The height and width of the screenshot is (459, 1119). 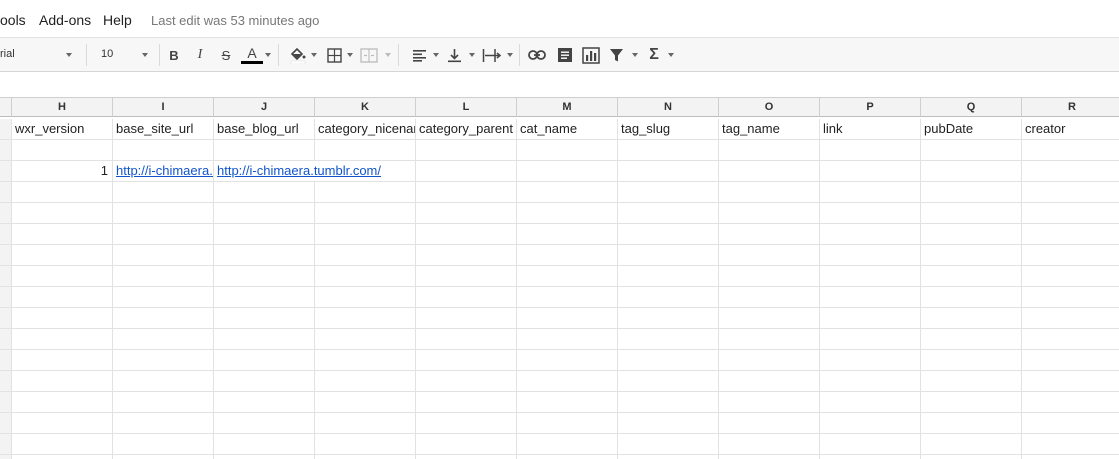 I want to click on cell-j2, so click(x=264, y=150).